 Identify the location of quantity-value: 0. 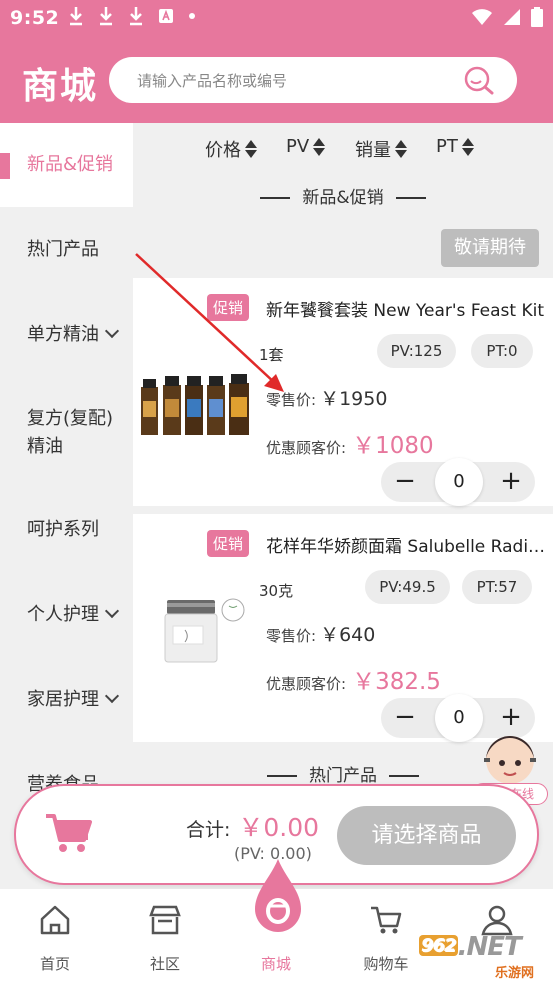
(459, 482).